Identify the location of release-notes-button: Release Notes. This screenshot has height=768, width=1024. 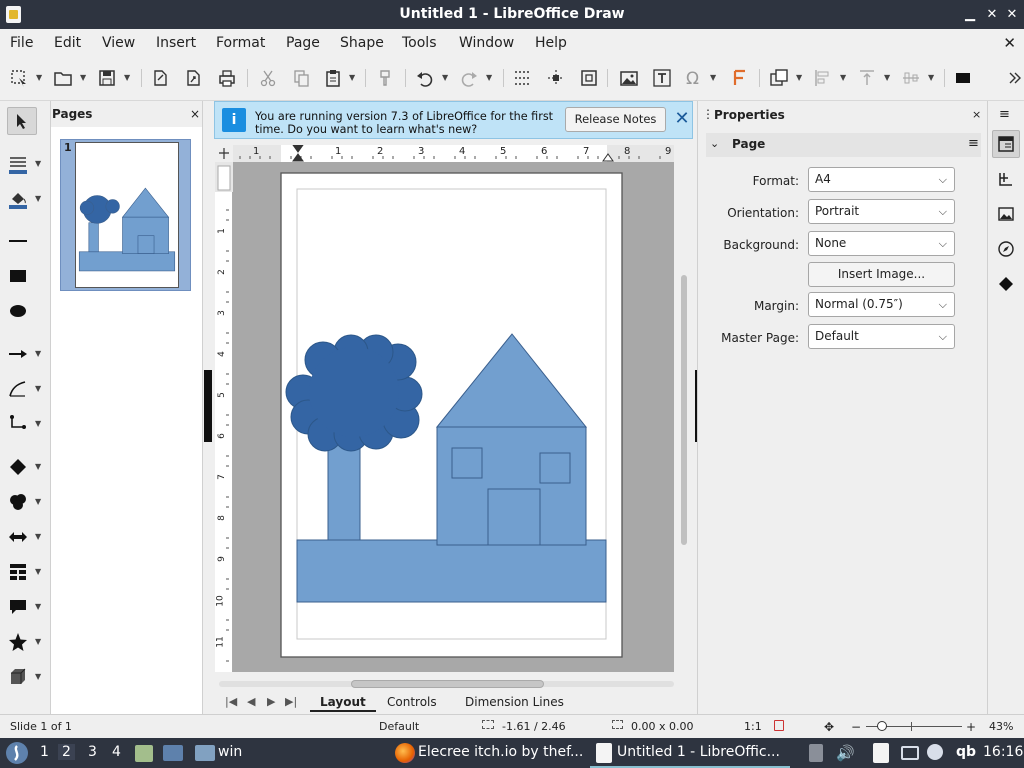
(615, 119).